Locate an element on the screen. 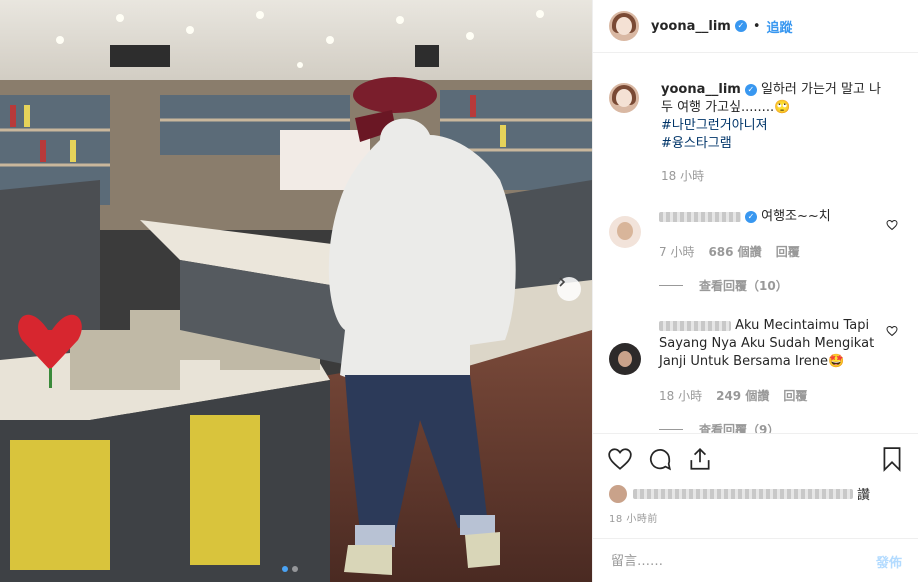  comment-text: ✓ 여행조~~치 is located at coordinates (769, 217).